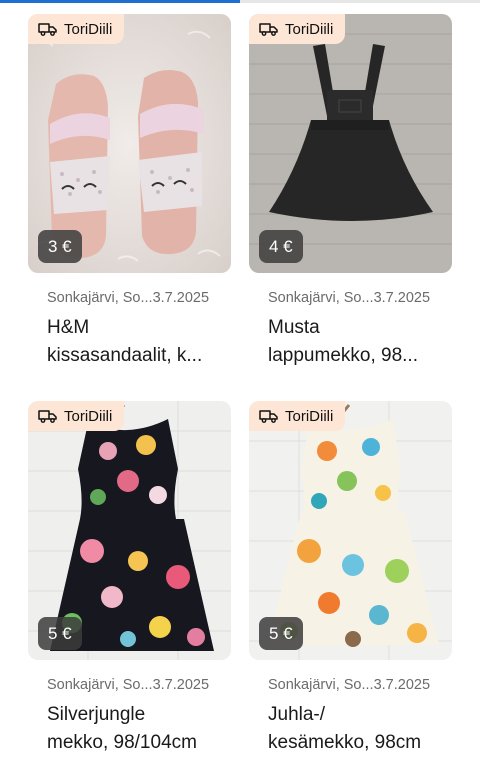  I want to click on listing-title-line: Silverjungle, so click(96, 714).